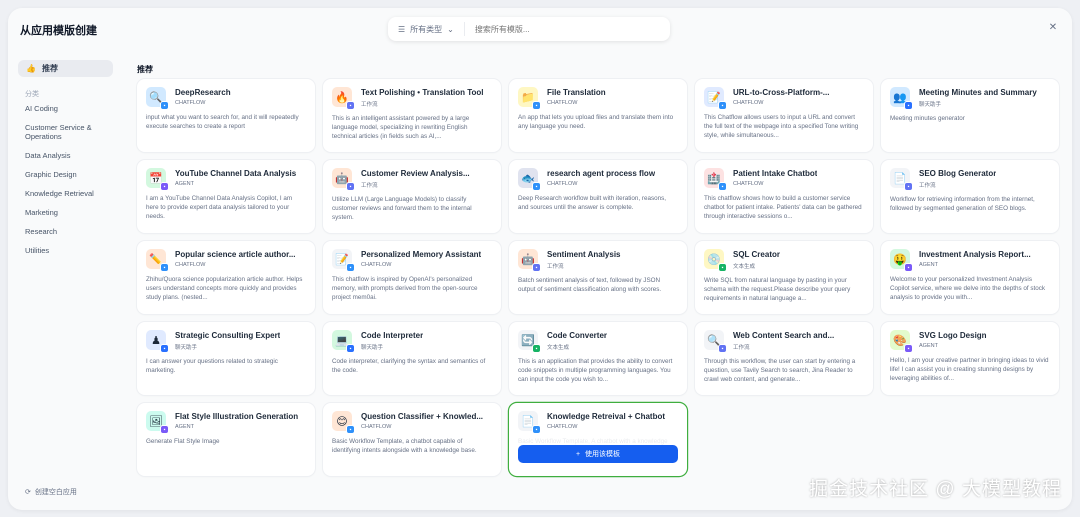 This screenshot has width=1080, height=517. What do you see at coordinates (426, 29) in the screenshot?
I see `type-filter-dropdown: ☰ 所有类型 ⌄` at bounding box center [426, 29].